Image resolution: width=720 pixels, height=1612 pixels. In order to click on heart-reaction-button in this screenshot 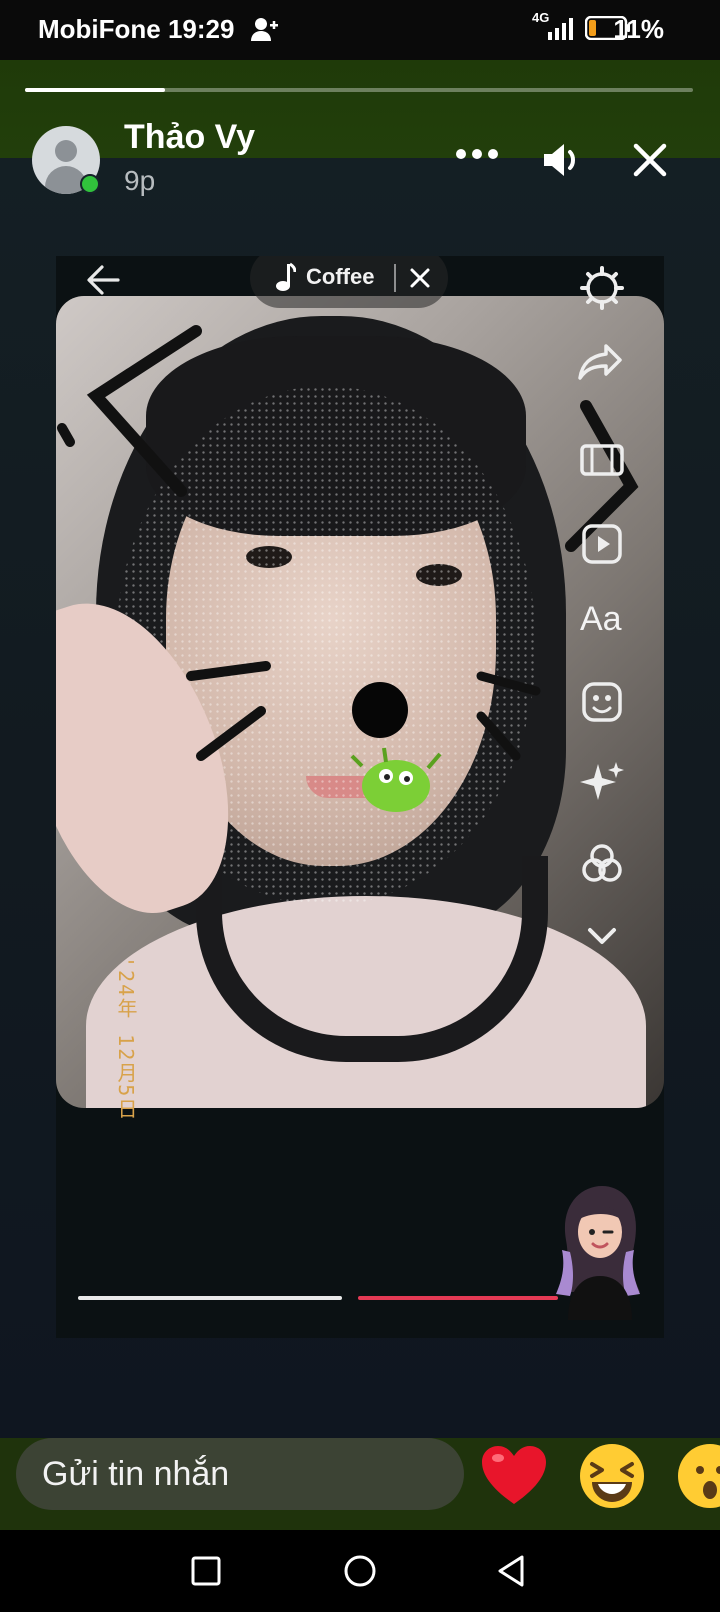, I will do `click(514, 1476)`.